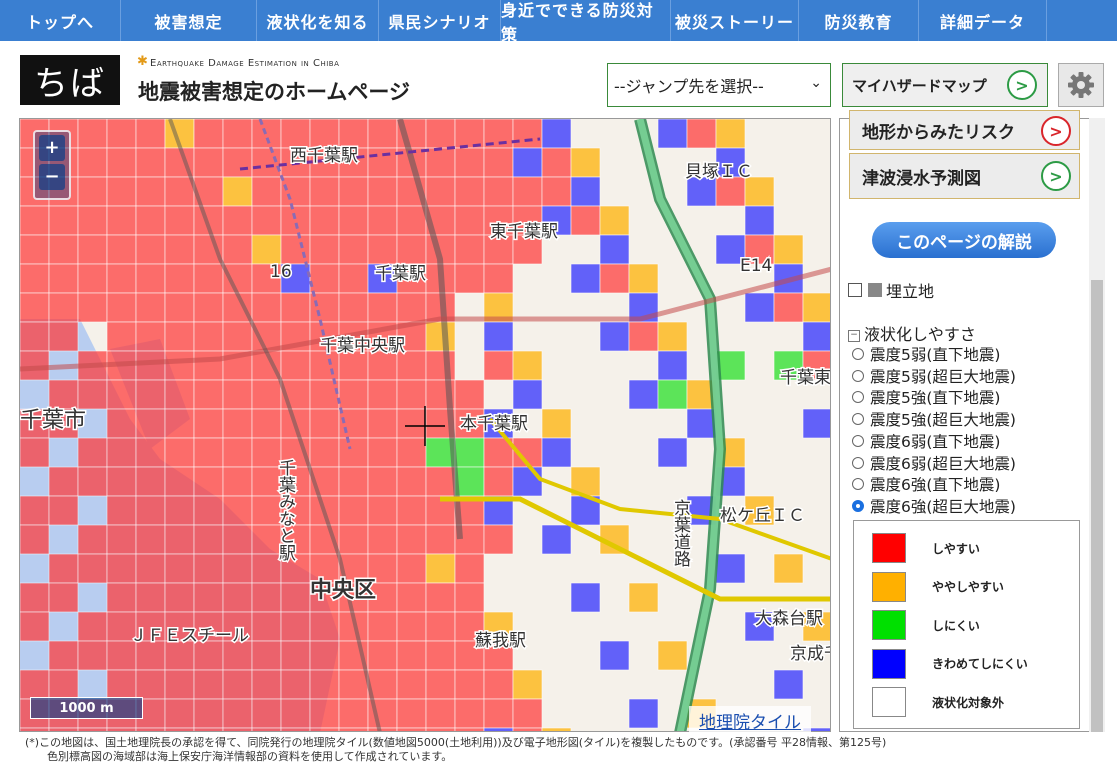 The image size is (1117, 767). I want to click on intensity-option-0: 震度5弱(直下地震), so click(926, 354).